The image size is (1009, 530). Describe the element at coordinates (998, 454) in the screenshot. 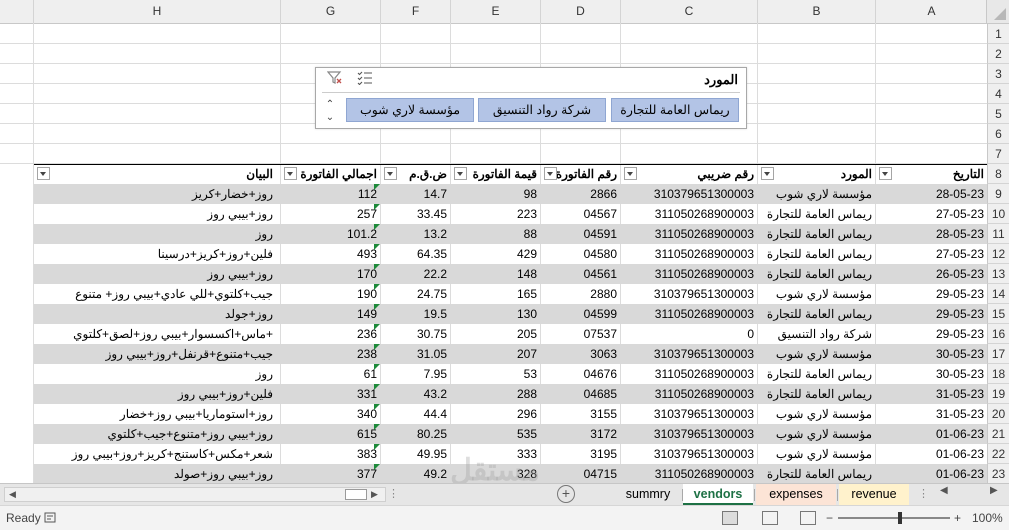

I see `row-header: 22` at that location.